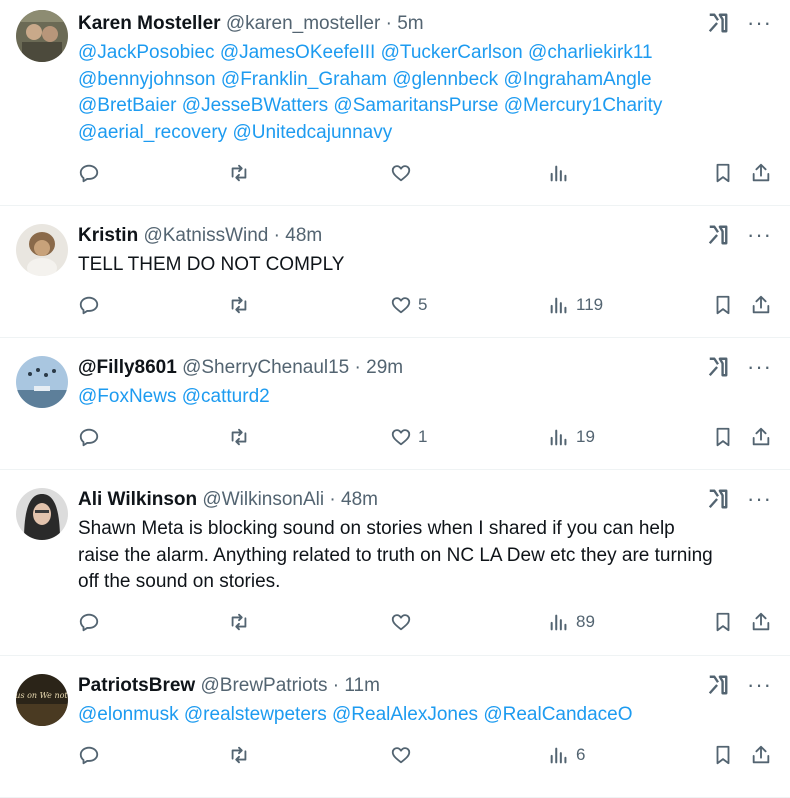  What do you see at coordinates (263, 499) in the screenshot?
I see `author-handle: @WilkinsonAli` at bounding box center [263, 499].